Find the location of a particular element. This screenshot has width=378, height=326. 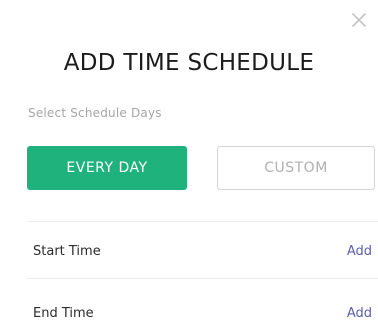

start-time-add-link: Add is located at coordinates (359, 251).